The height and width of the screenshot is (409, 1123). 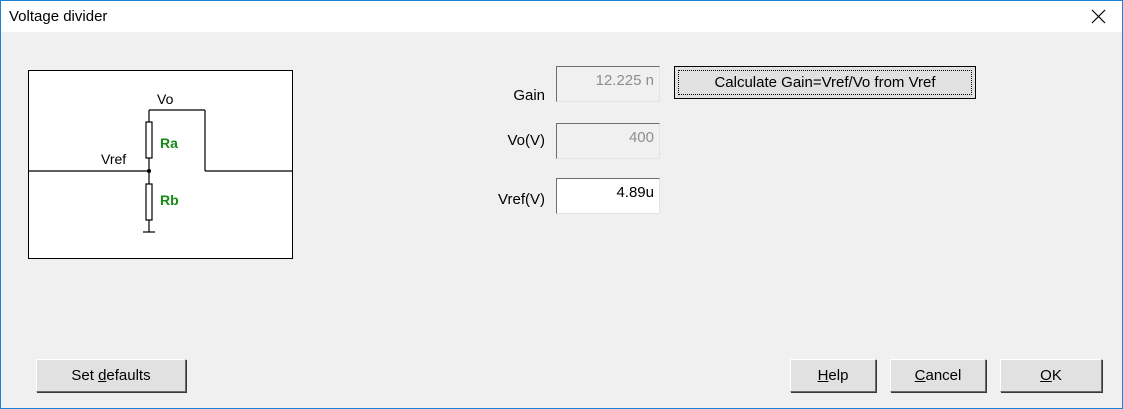 What do you see at coordinates (165, 99) in the screenshot?
I see `vo-node-label: Vo` at bounding box center [165, 99].